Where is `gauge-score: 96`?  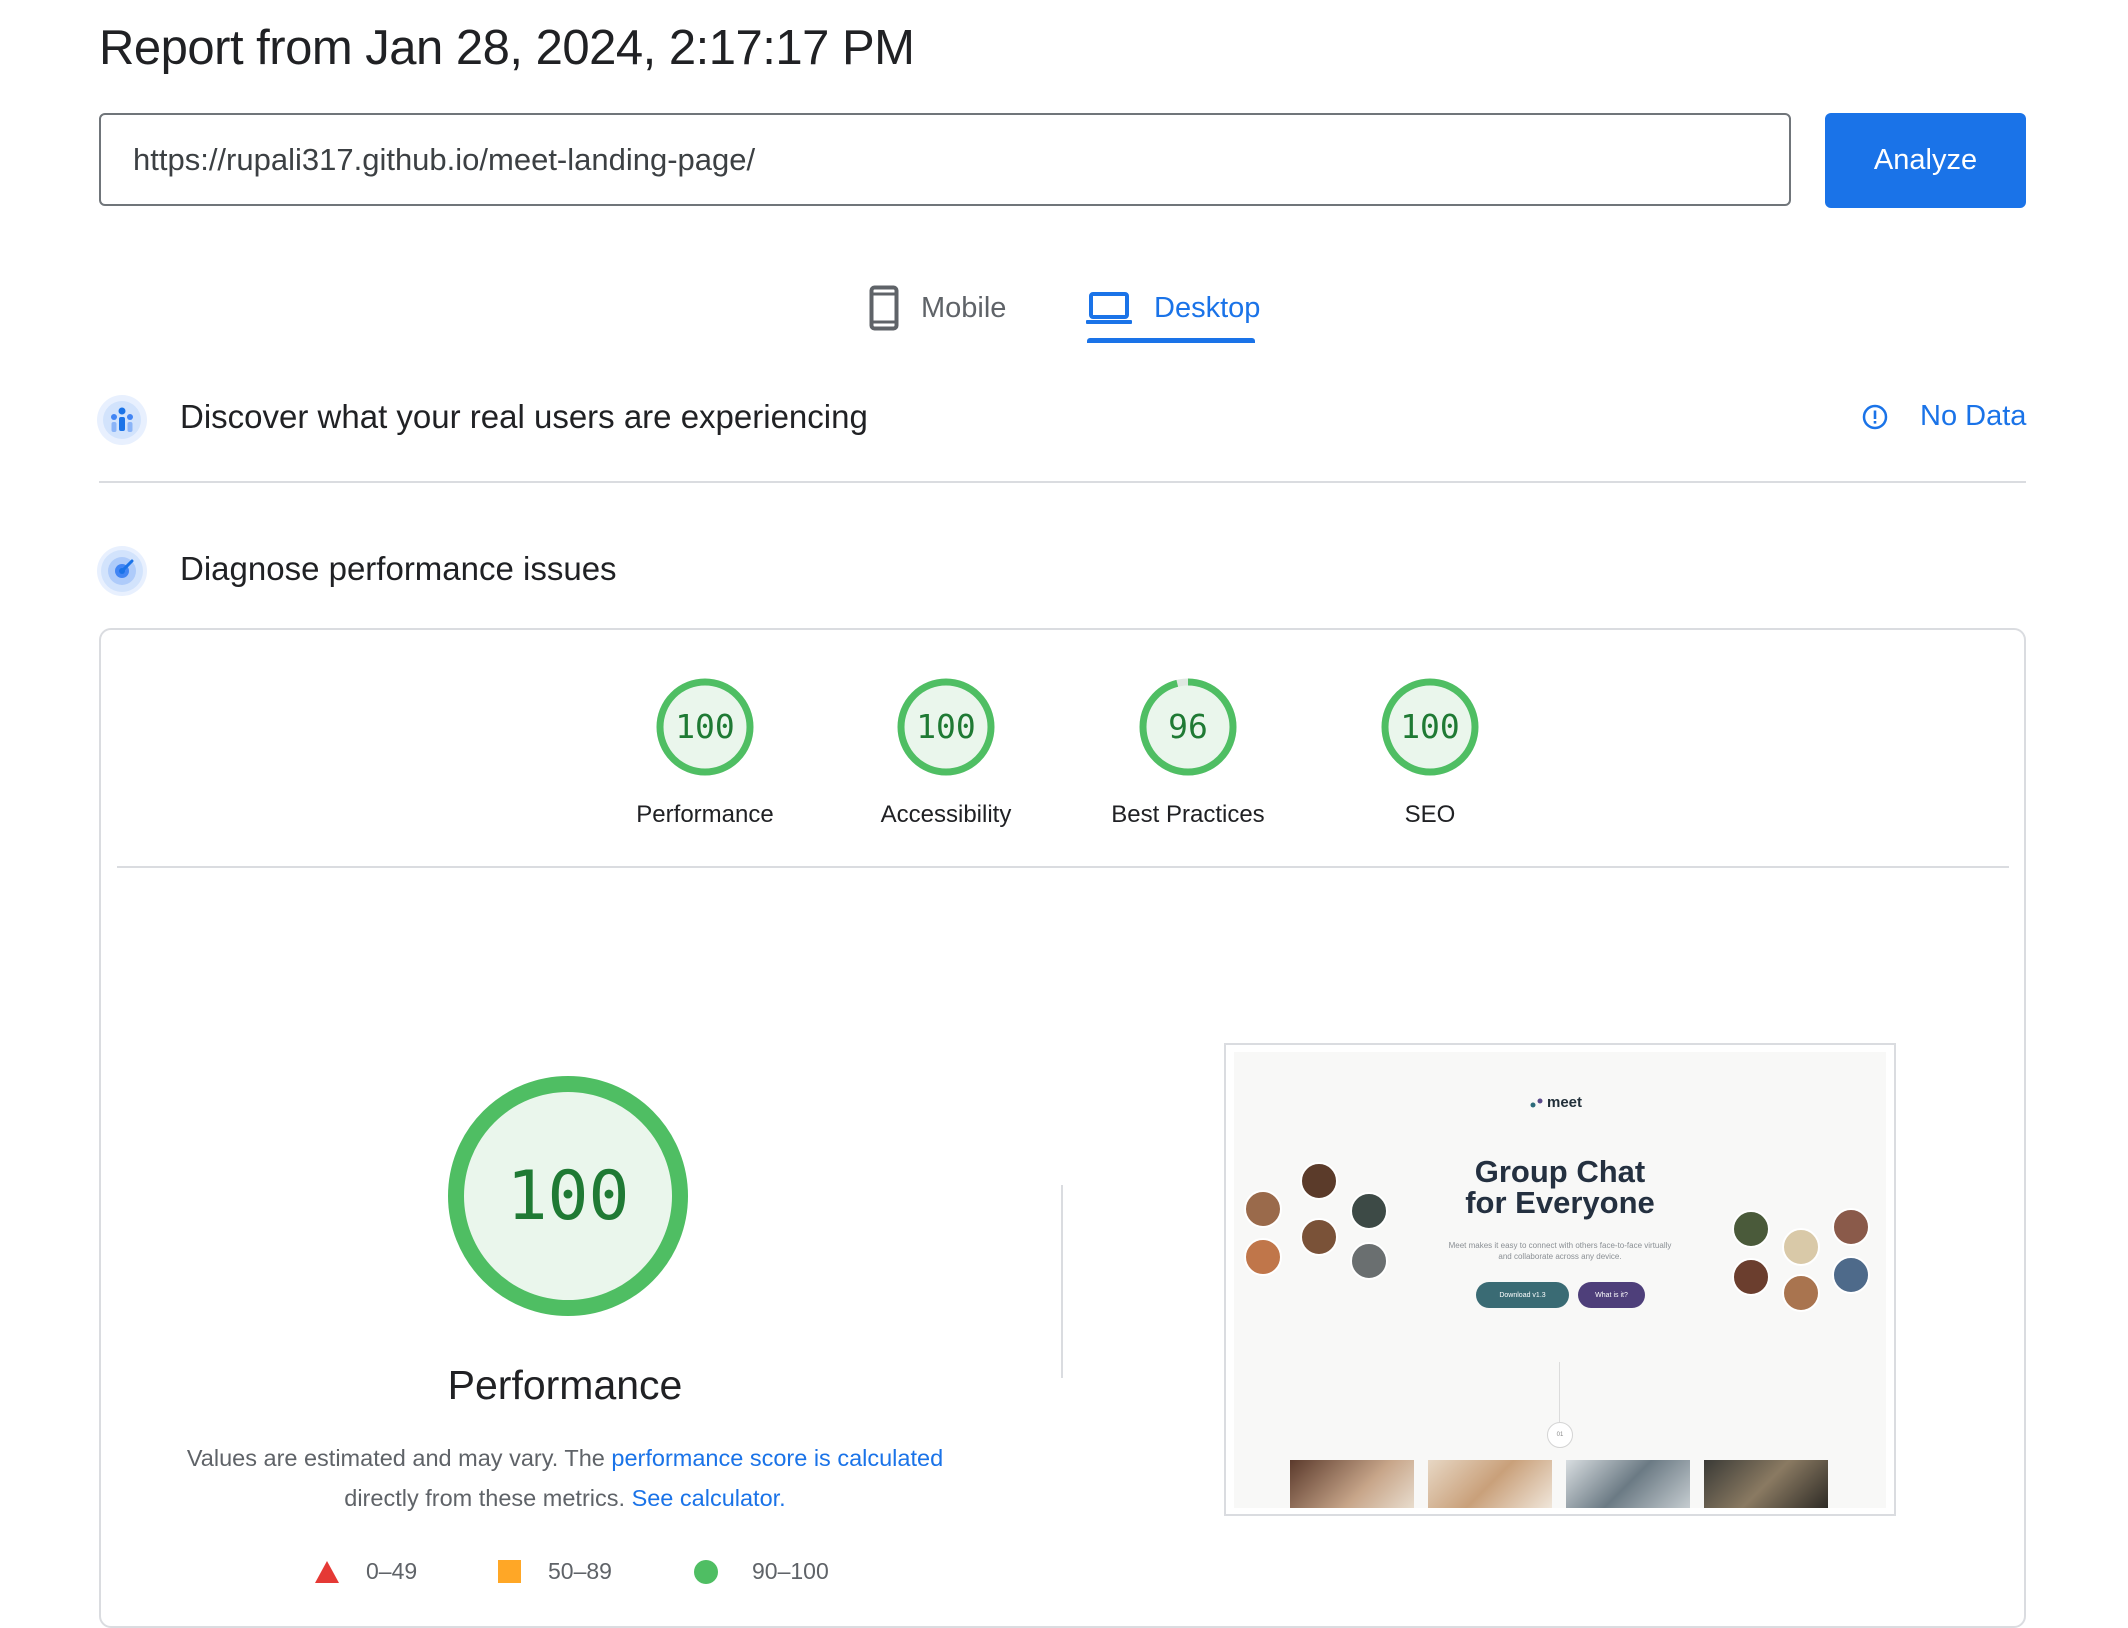
gauge-score: 96 is located at coordinates (1188, 726).